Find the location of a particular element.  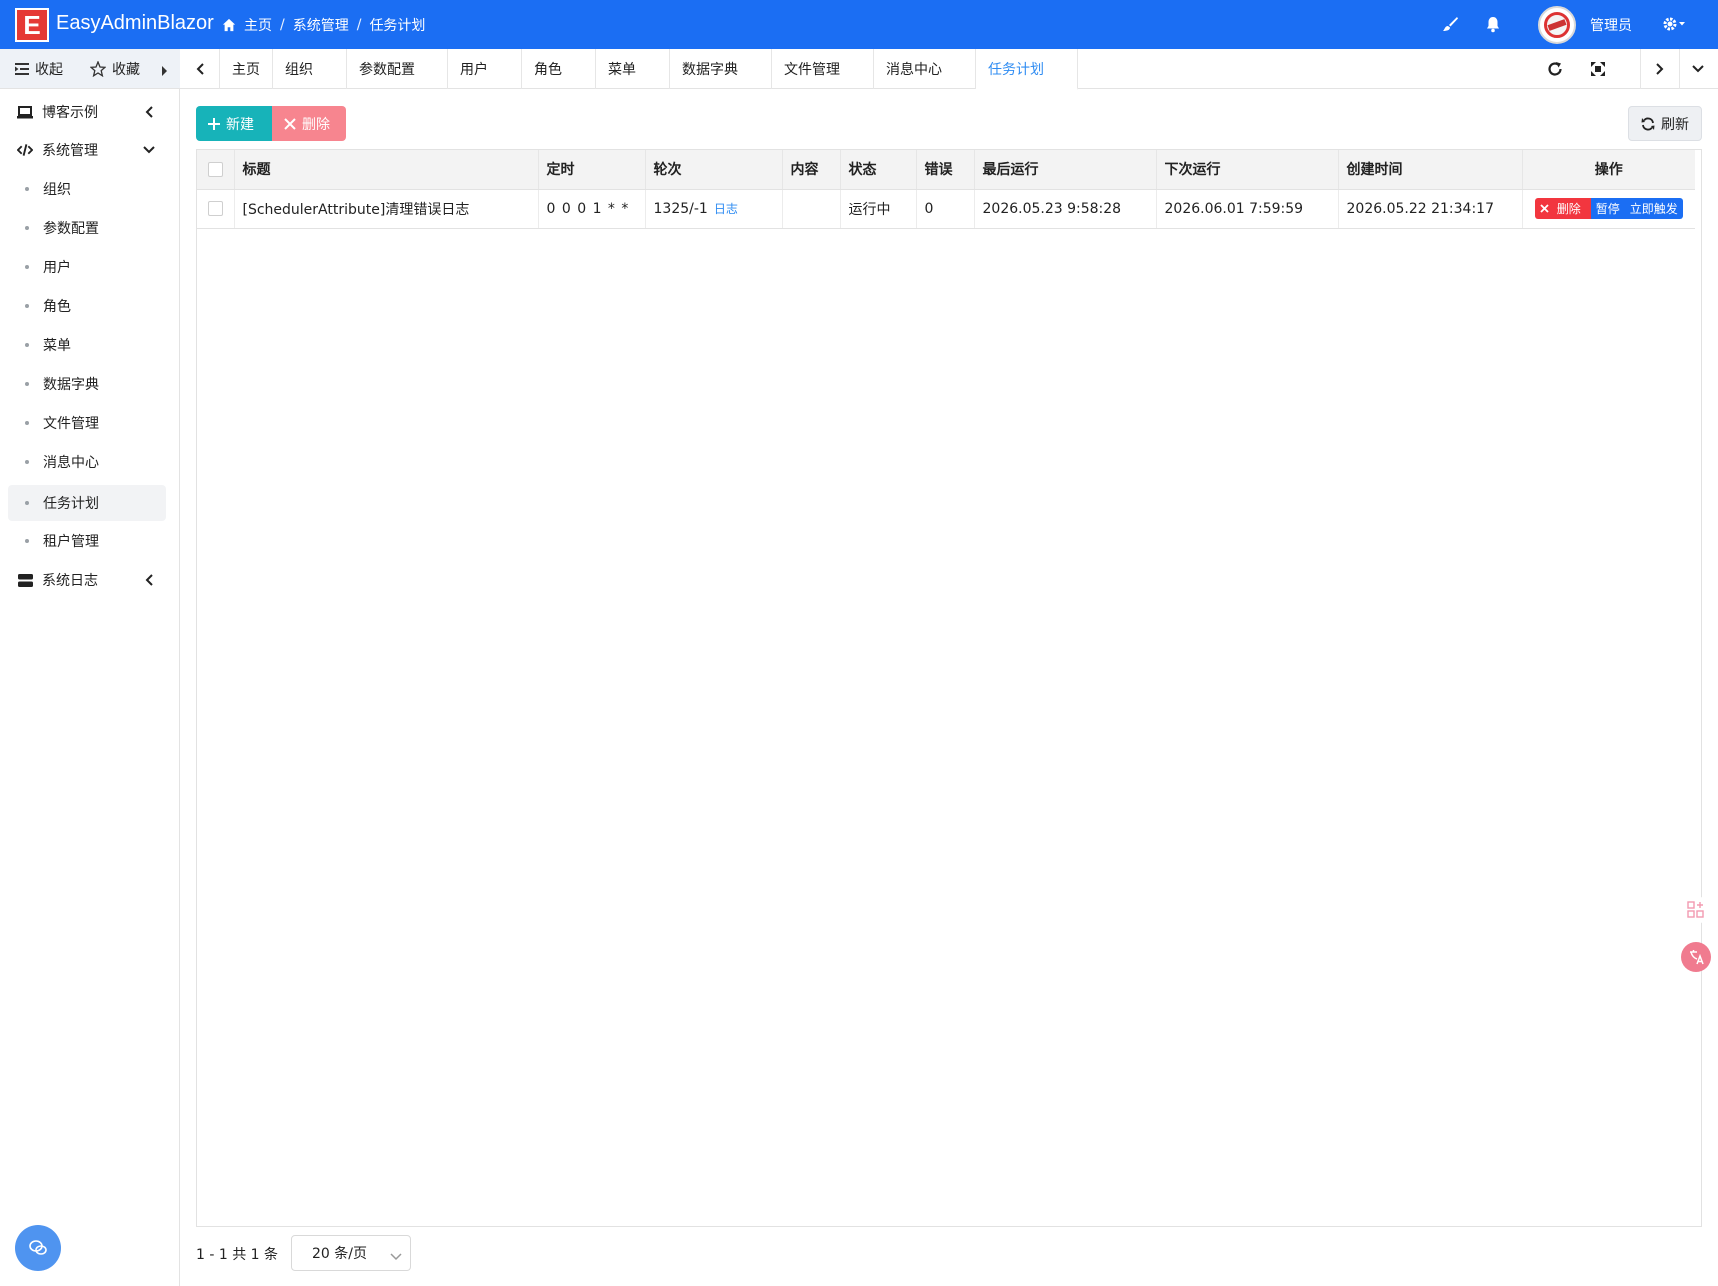

collapse-button: 收起 is located at coordinates (39, 69).